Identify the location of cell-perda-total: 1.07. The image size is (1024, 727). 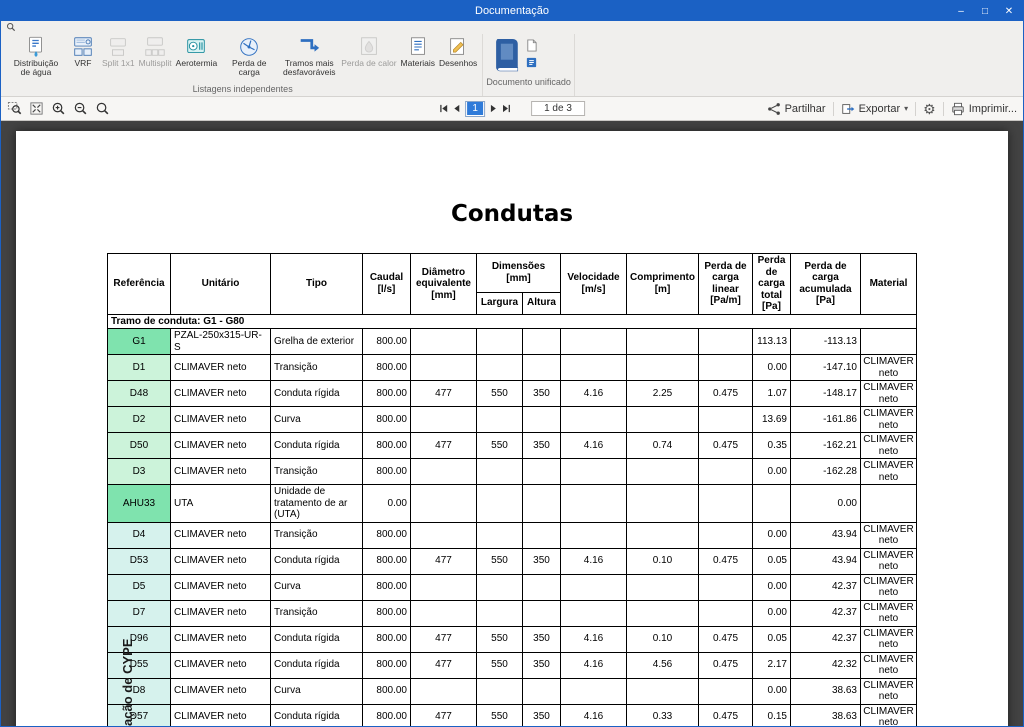
(771, 393).